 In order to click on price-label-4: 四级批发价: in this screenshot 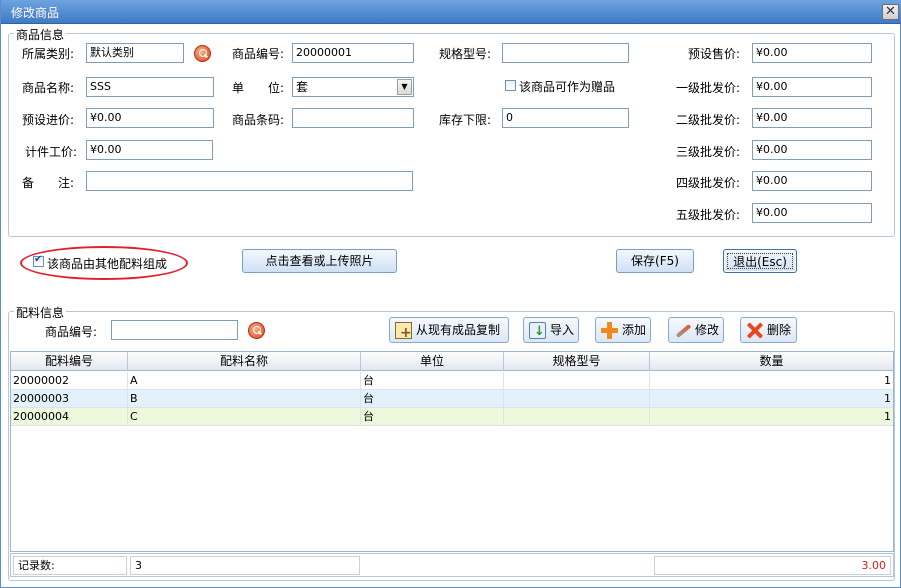, I will do `click(708, 183)`.